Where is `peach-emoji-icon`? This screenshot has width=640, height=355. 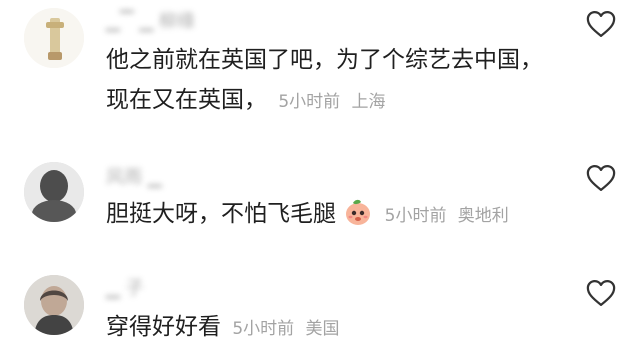 peach-emoji-icon is located at coordinates (358, 212).